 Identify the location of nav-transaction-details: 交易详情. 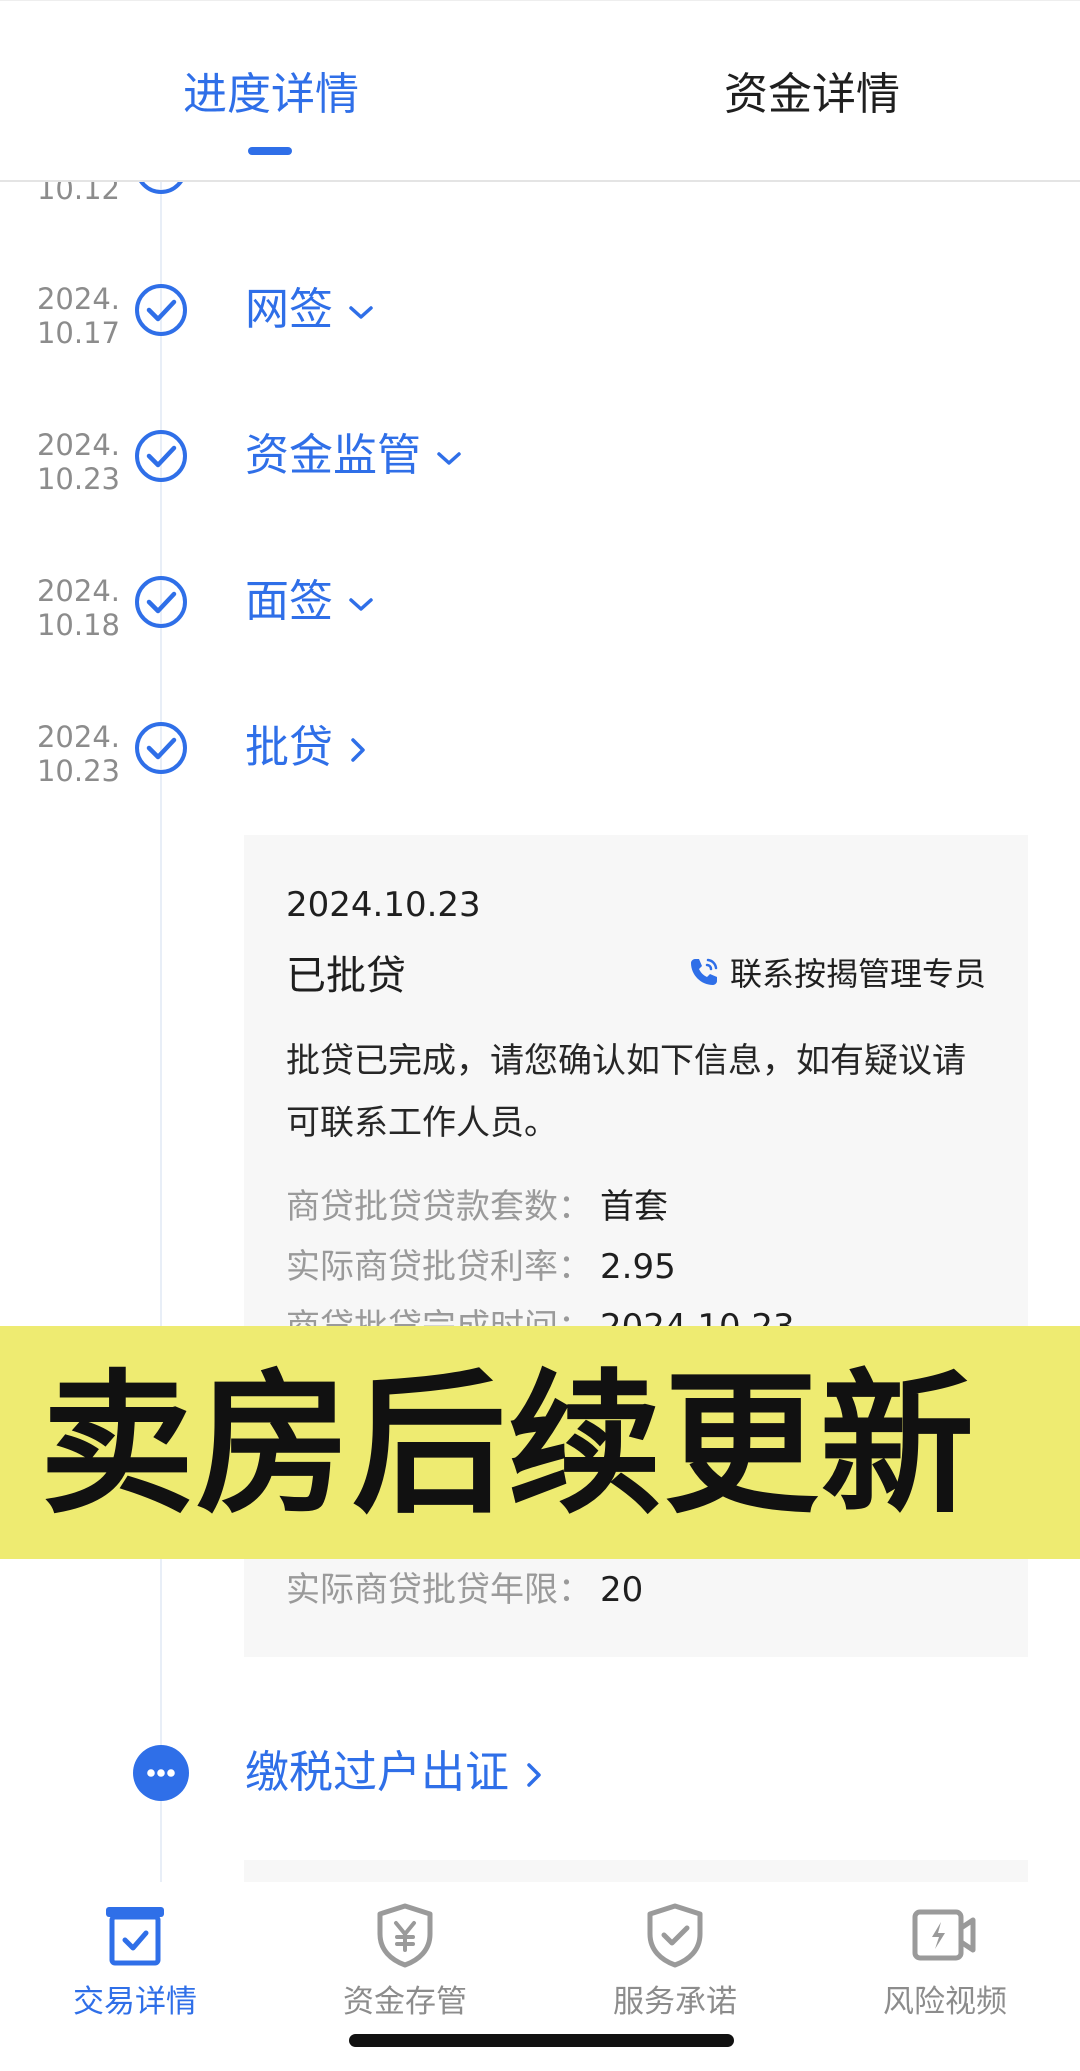
(135, 1961).